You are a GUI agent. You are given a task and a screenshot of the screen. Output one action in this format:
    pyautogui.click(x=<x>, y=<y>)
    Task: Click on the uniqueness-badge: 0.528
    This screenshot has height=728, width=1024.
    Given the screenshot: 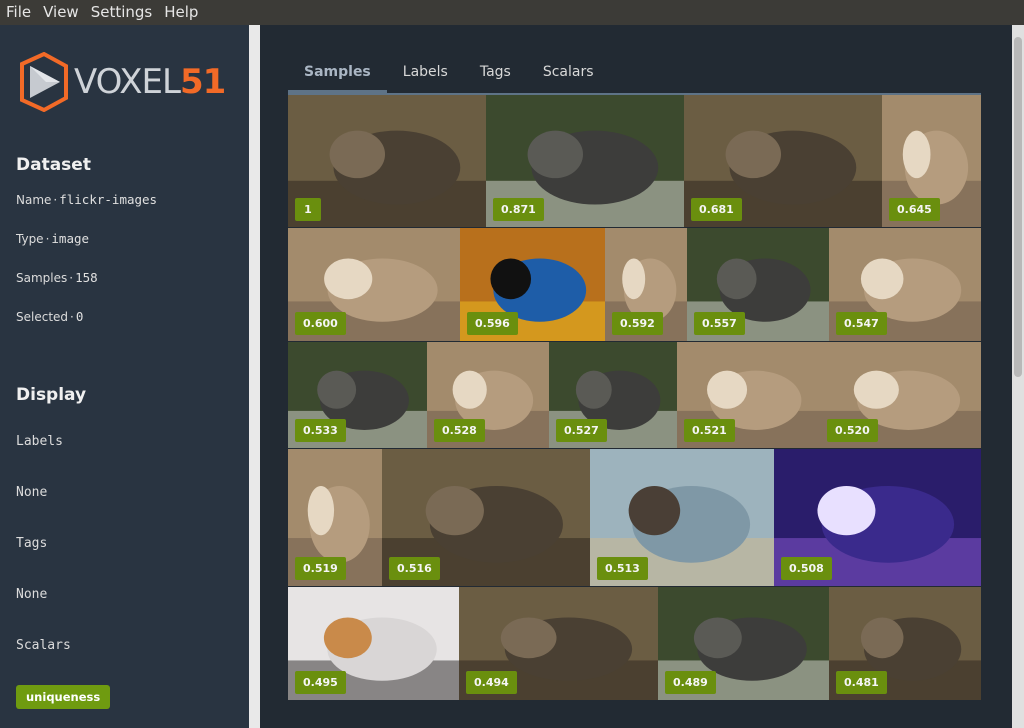 What is the action you would take?
    pyautogui.click(x=459, y=430)
    